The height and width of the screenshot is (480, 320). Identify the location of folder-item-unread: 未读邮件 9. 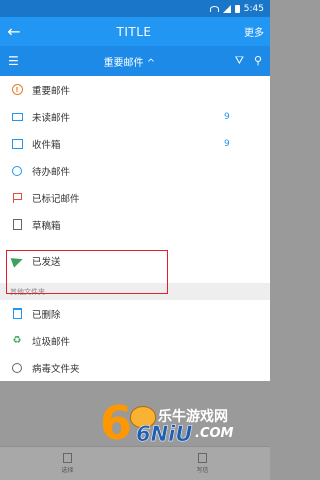
(135, 116).